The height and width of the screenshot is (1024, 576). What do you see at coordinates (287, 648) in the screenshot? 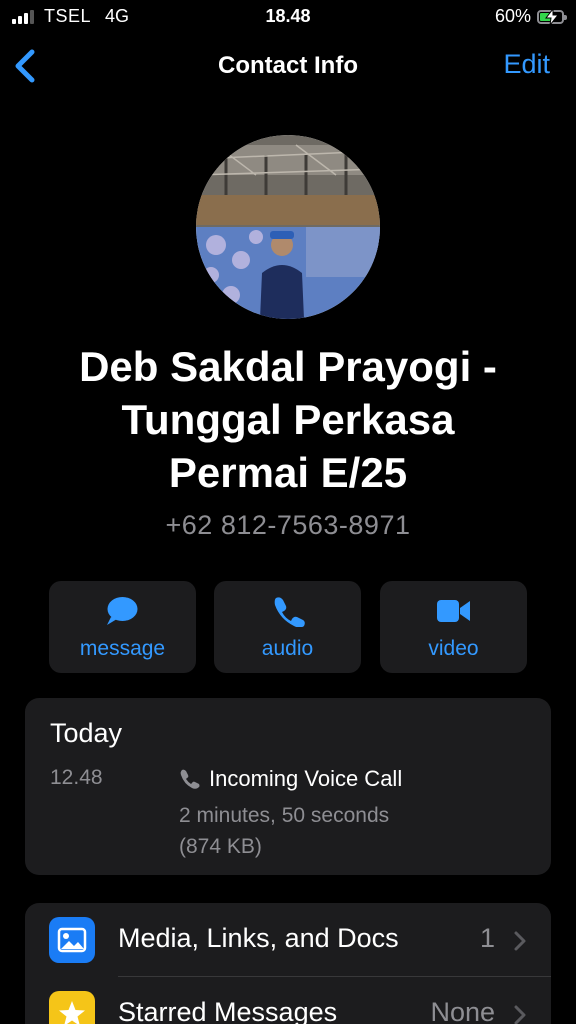
I see `audio-label: audio` at bounding box center [287, 648].